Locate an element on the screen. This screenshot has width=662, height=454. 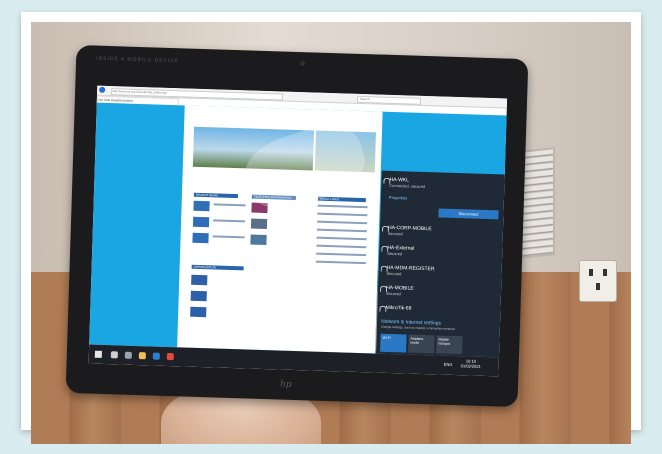
date-text: 01/02/2021 is located at coordinates (470, 366).